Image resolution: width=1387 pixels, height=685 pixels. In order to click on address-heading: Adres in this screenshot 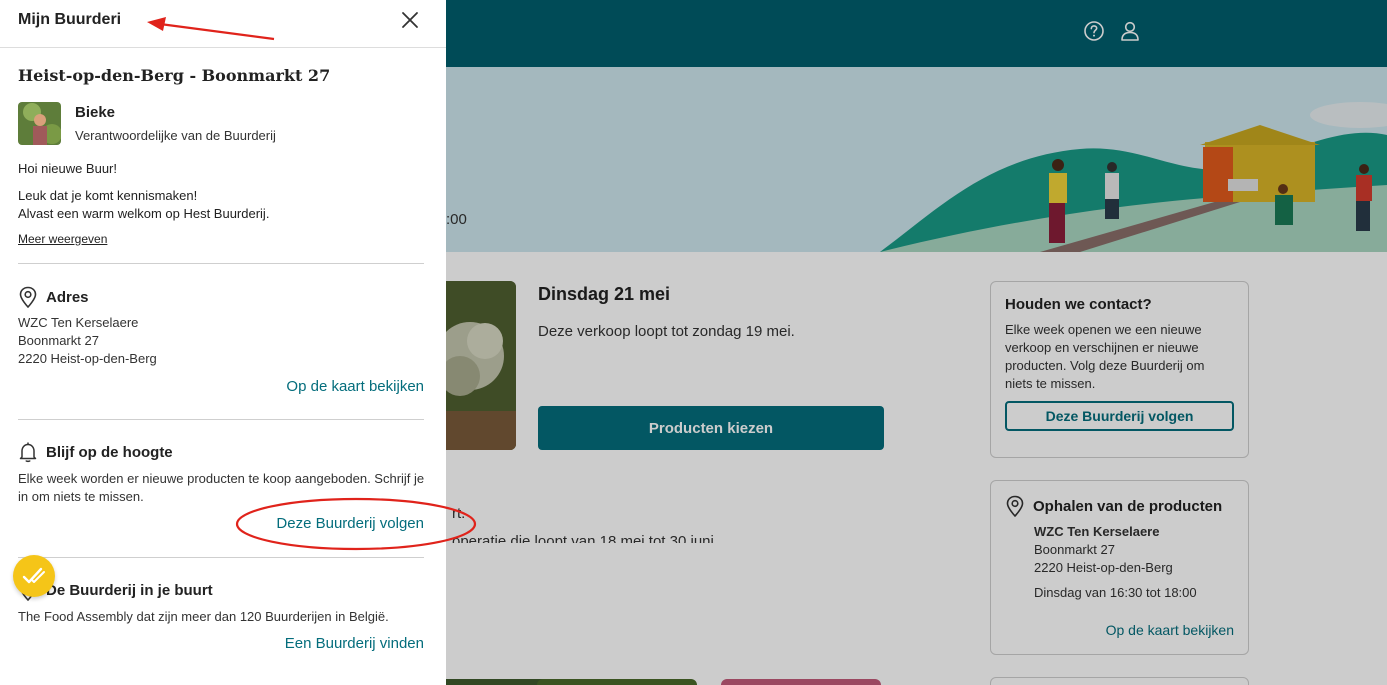, I will do `click(53, 297)`.